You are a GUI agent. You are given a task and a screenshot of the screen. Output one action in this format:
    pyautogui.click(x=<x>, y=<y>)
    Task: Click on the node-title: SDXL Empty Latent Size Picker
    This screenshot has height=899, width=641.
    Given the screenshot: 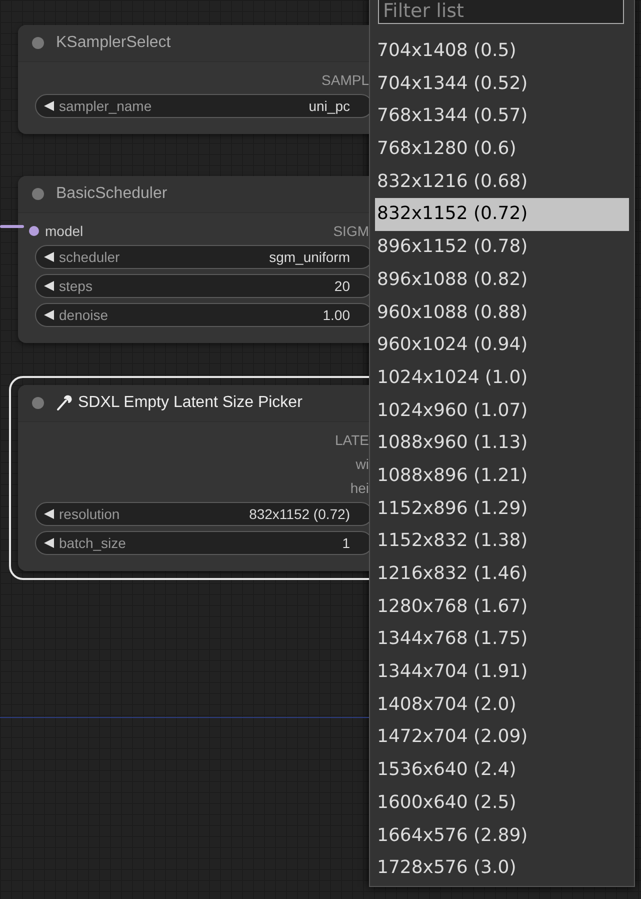 What is the action you would take?
    pyautogui.click(x=190, y=403)
    